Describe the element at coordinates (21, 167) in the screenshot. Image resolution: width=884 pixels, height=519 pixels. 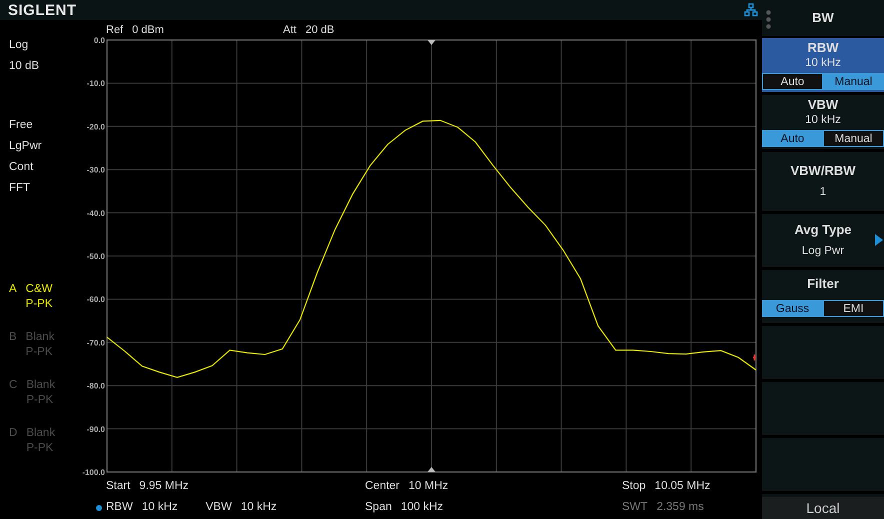
I see `mode-label: Cont` at that location.